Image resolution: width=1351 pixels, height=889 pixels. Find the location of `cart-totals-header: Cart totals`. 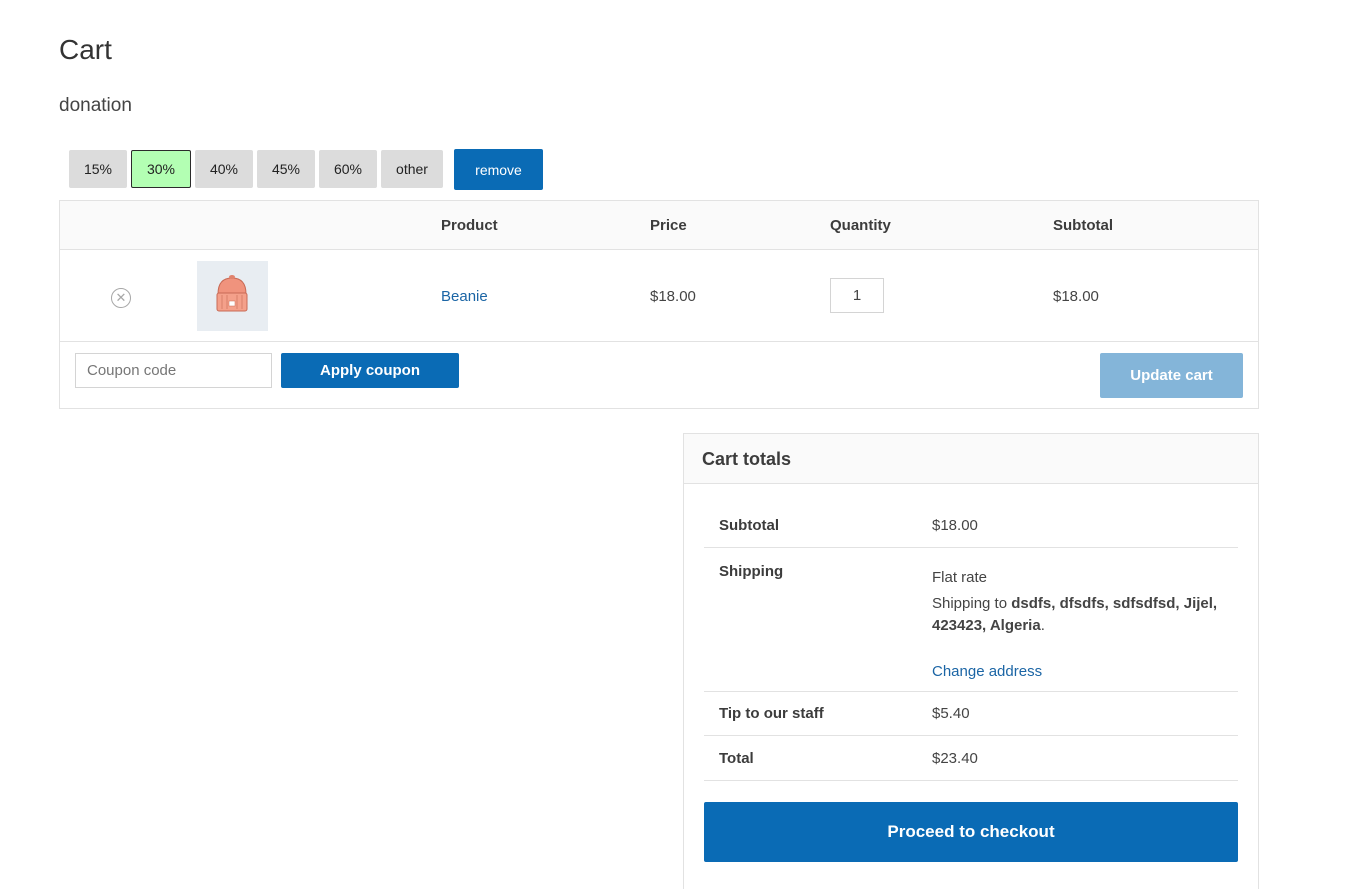

cart-totals-header: Cart totals is located at coordinates (971, 459).